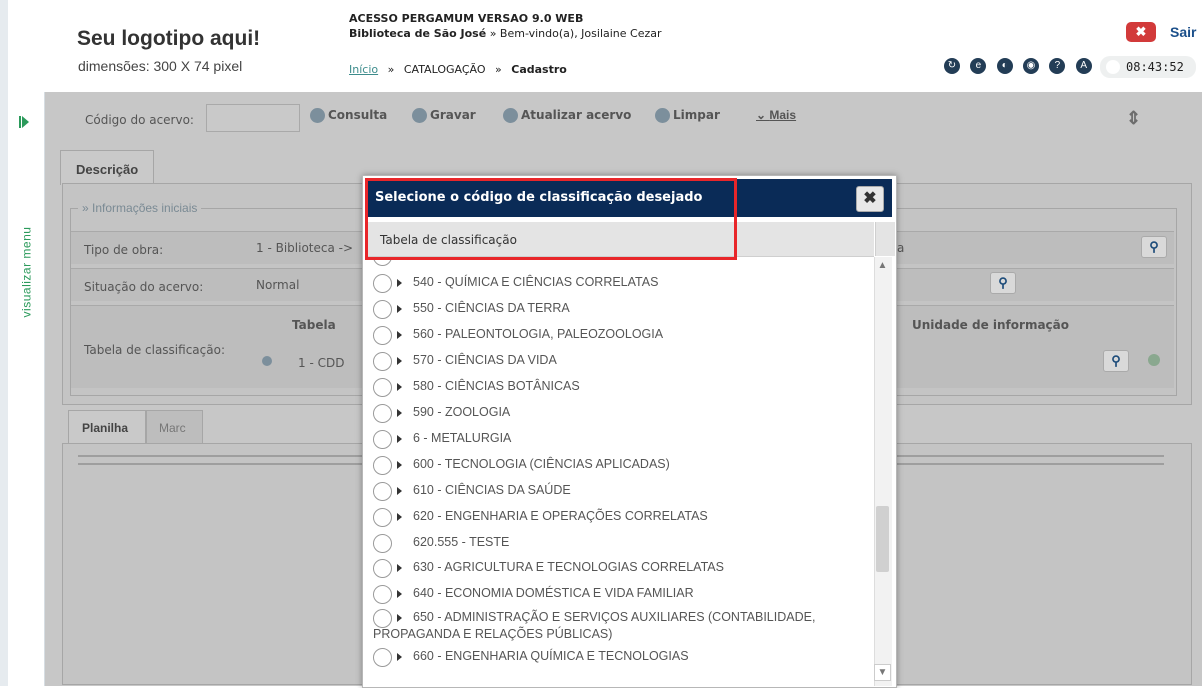 The height and width of the screenshot is (688, 1202). I want to click on scroll-down-icon: ▼, so click(882, 672).